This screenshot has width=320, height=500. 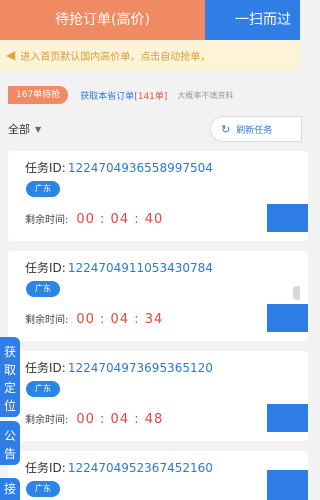 I want to click on fetch-province-orders-link: 获取本省订单[141单], so click(x=123, y=95).